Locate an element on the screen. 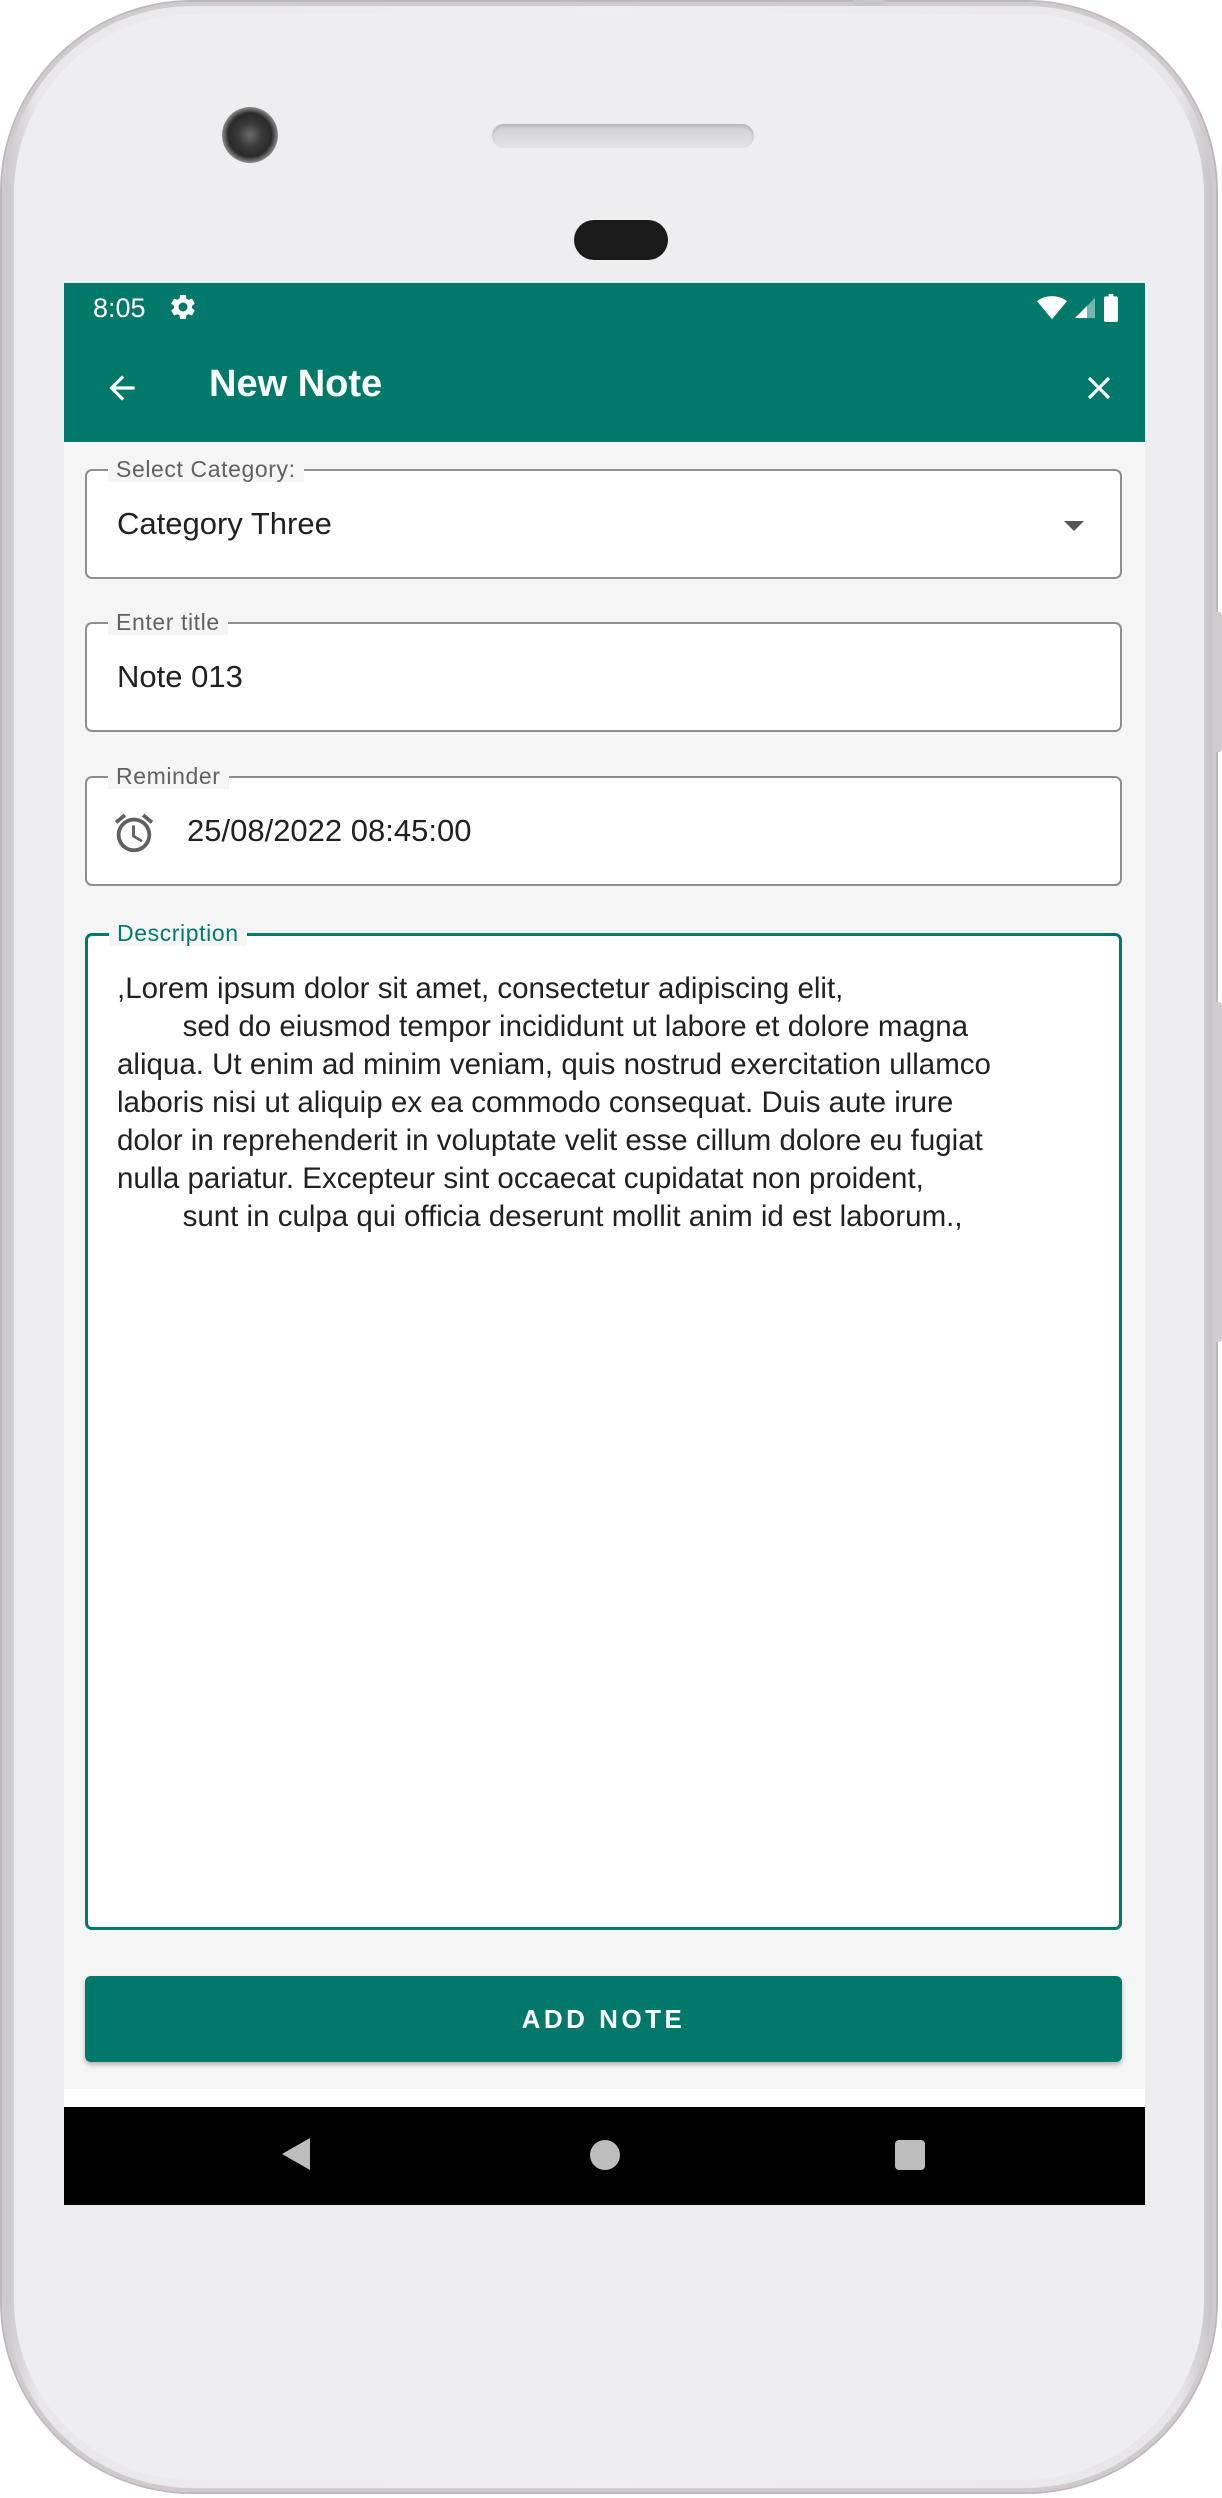  close-icon is located at coordinates (1099, 388).